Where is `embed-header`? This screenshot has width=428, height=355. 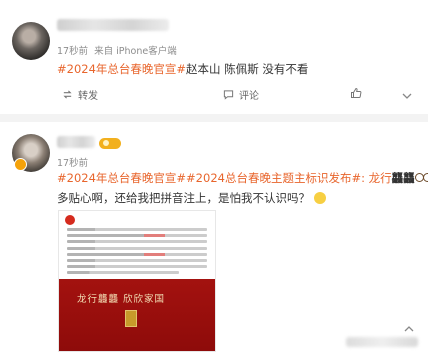
embed-header is located at coordinates (70, 220).